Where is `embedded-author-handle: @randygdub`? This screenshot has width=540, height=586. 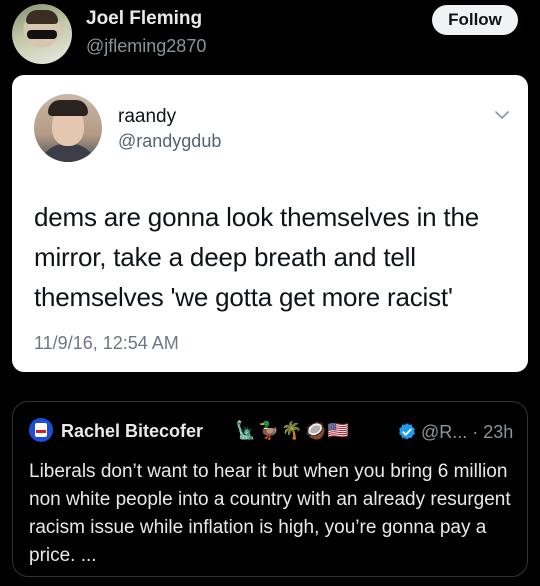 embedded-author-handle: @randygdub is located at coordinates (170, 141).